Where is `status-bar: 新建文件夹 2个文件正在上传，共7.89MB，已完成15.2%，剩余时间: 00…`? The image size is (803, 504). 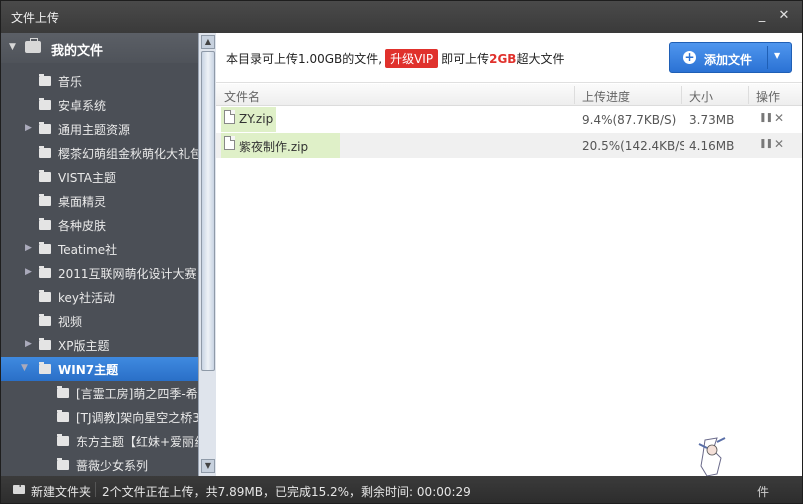
status-bar: 新建文件夹 2个文件正在上传，共7.89MB，已完成15.2%，剩余时间: 00… is located at coordinates (401, 489).